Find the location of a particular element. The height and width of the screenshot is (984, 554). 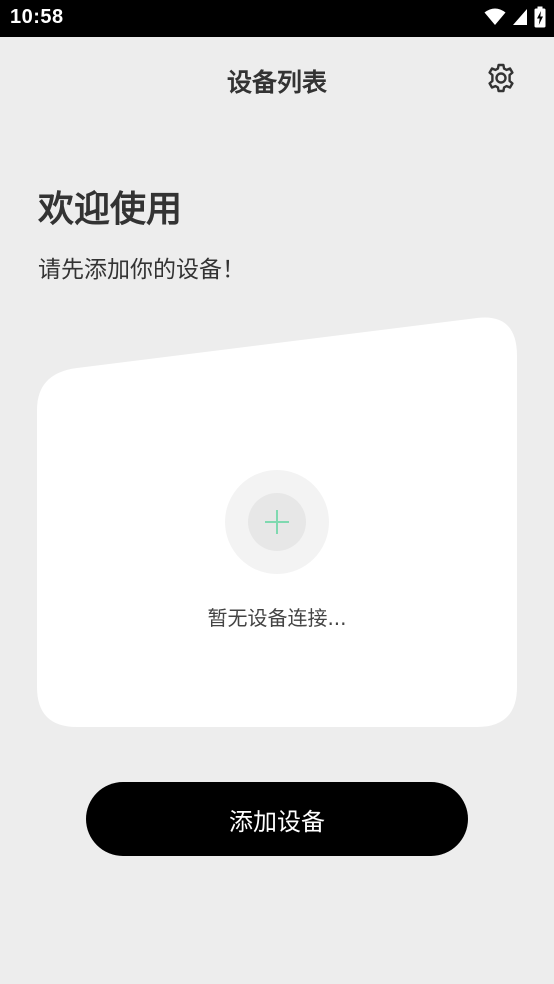

add-device-circle-button is located at coordinates (277, 522).